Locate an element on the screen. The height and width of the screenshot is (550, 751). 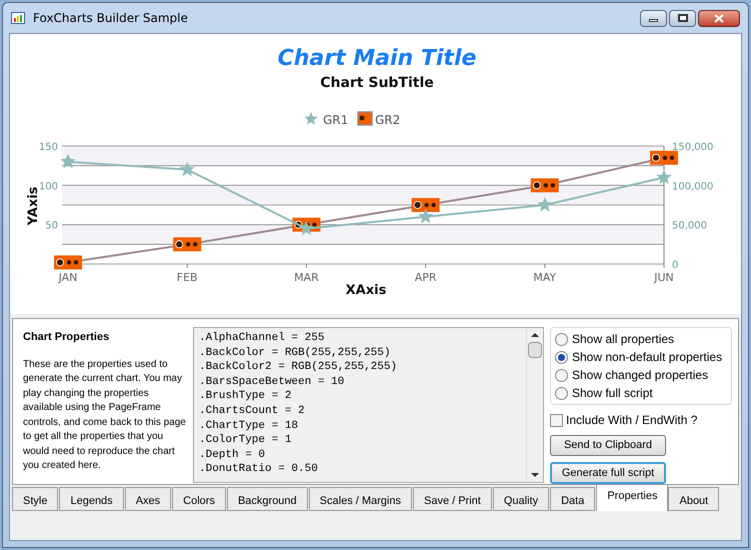
radio-option: Show changed properties is located at coordinates (641, 375).